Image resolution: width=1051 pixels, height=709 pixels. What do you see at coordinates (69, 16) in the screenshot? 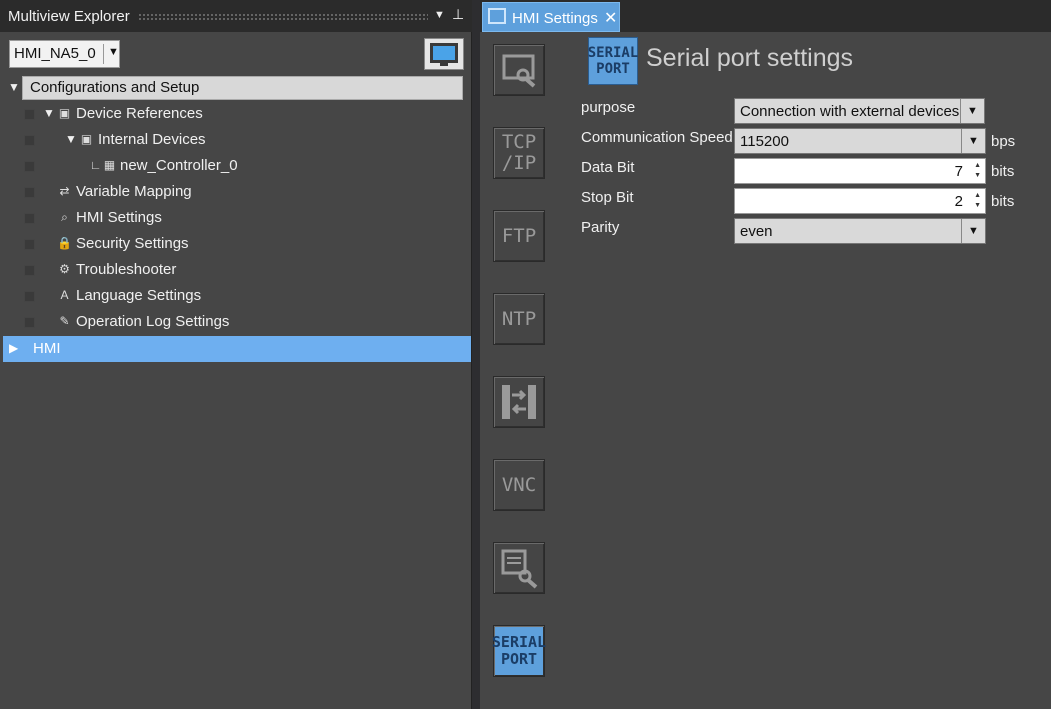
I see `explorer-title: Multiview Explorer` at bounding box center [69, 16].